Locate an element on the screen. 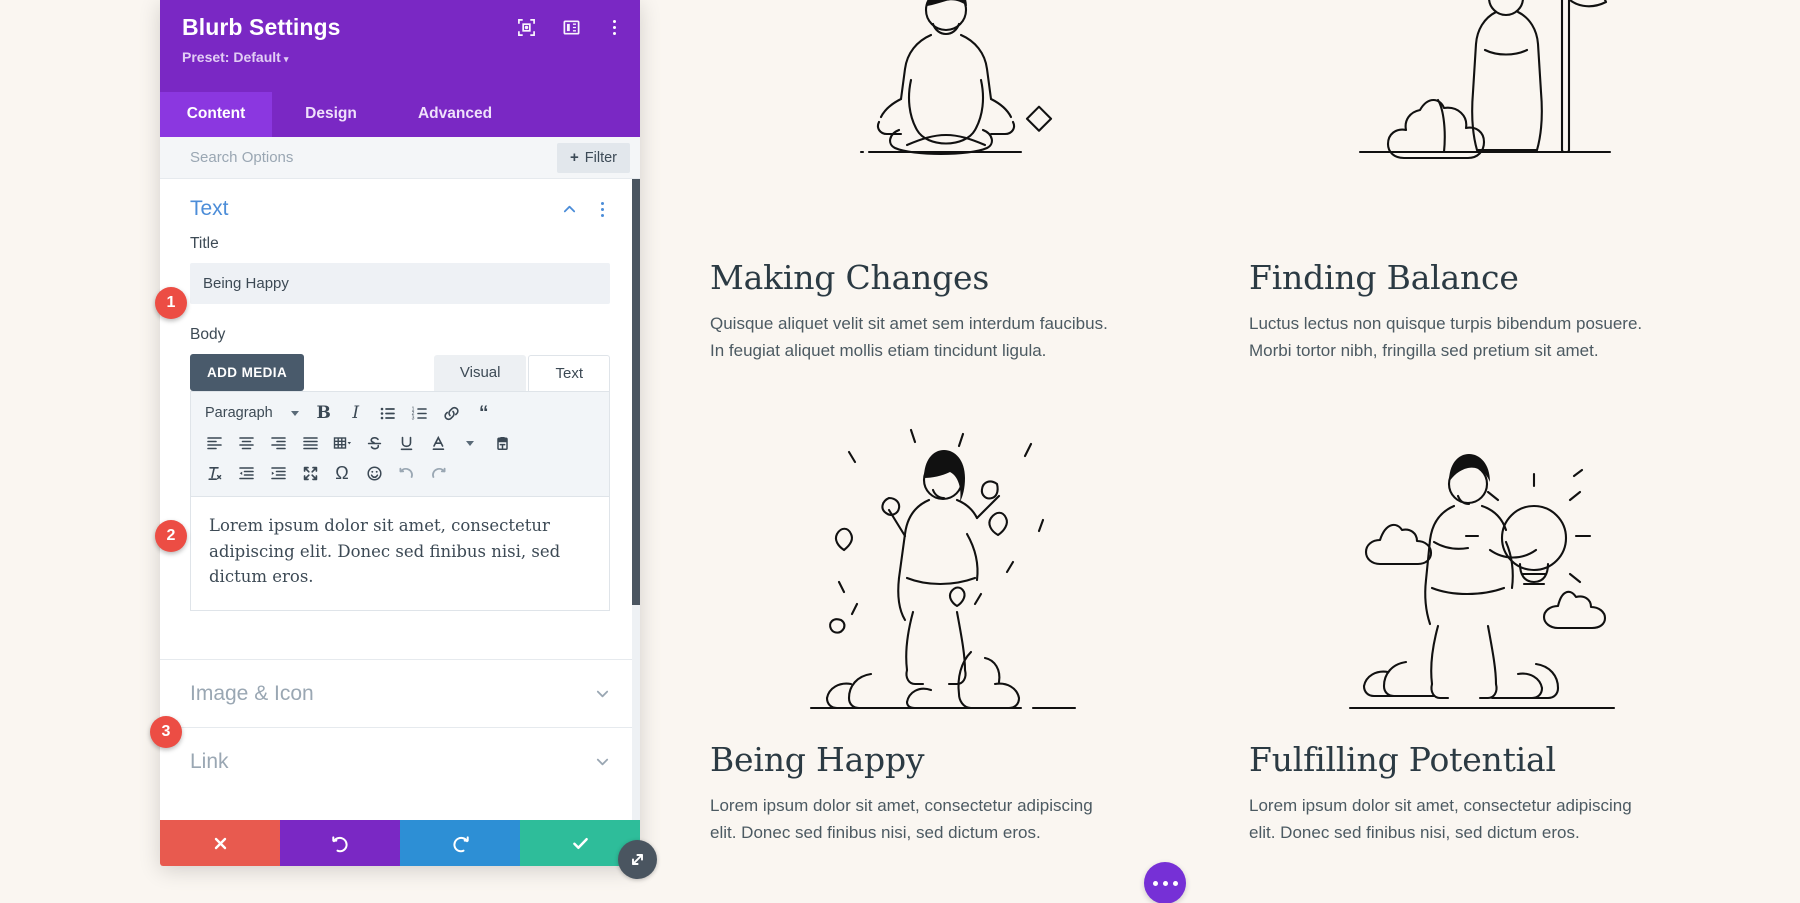 This screenshot has width=1800, height=903. tab-content: Content is located at coordinates (216, 114).